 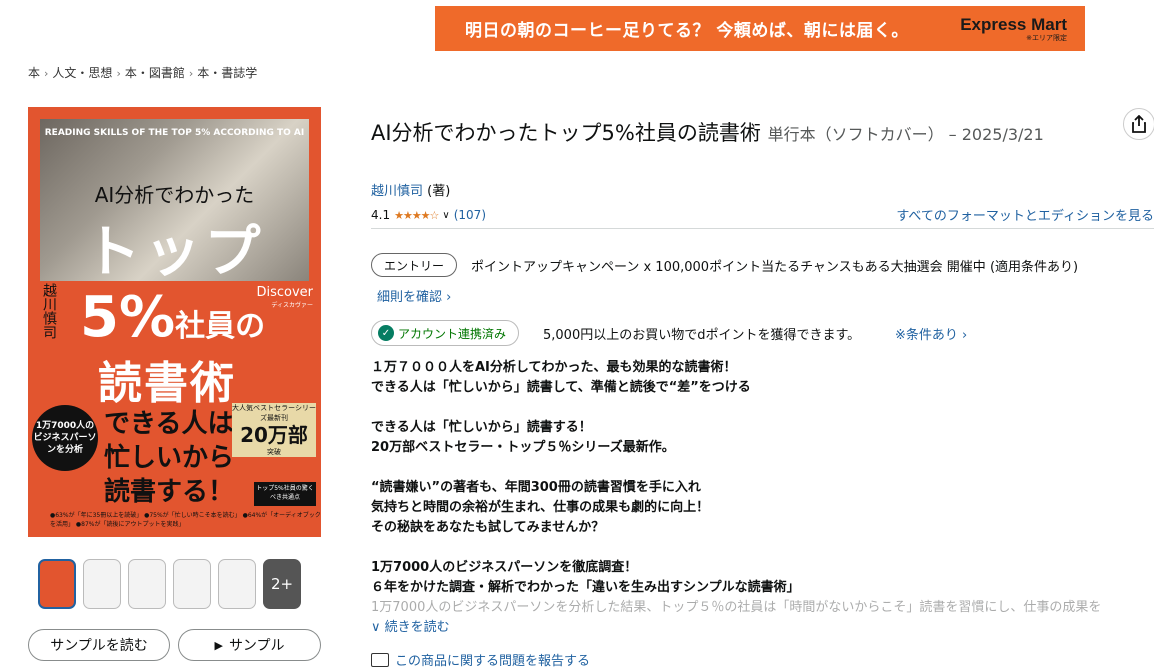 I want to click on share-button, so click(x=1138, y=124).